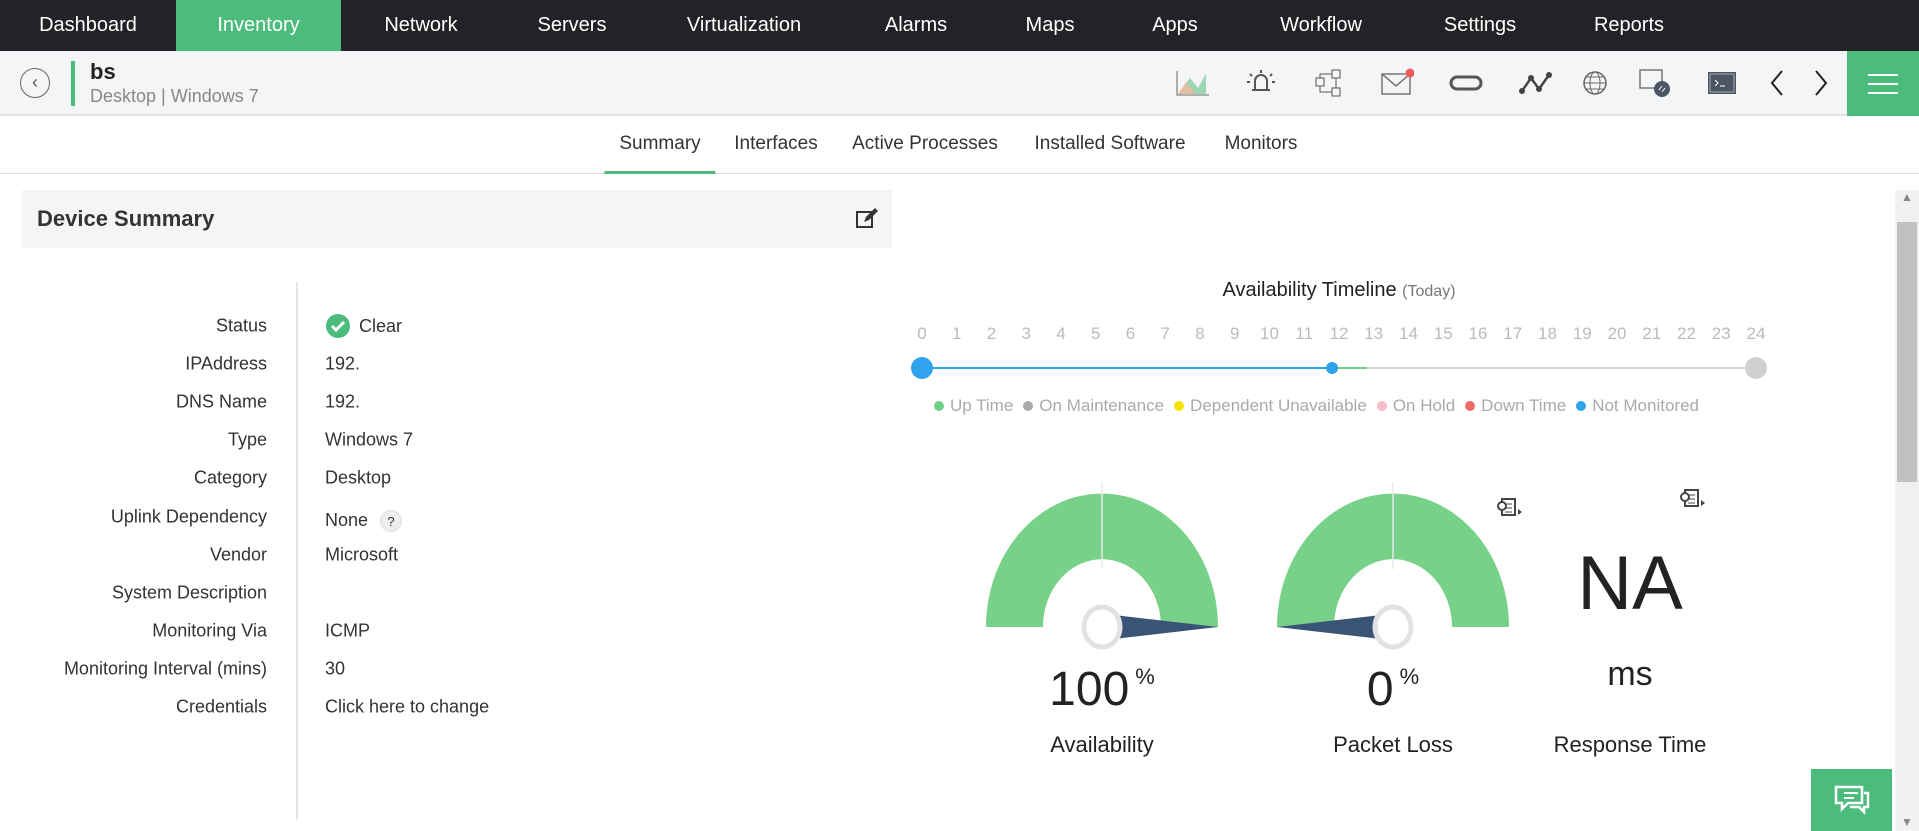  Describe the element at coordinates (1408, 333) in the screenshot. I see `hour-tick: 14` at that location.